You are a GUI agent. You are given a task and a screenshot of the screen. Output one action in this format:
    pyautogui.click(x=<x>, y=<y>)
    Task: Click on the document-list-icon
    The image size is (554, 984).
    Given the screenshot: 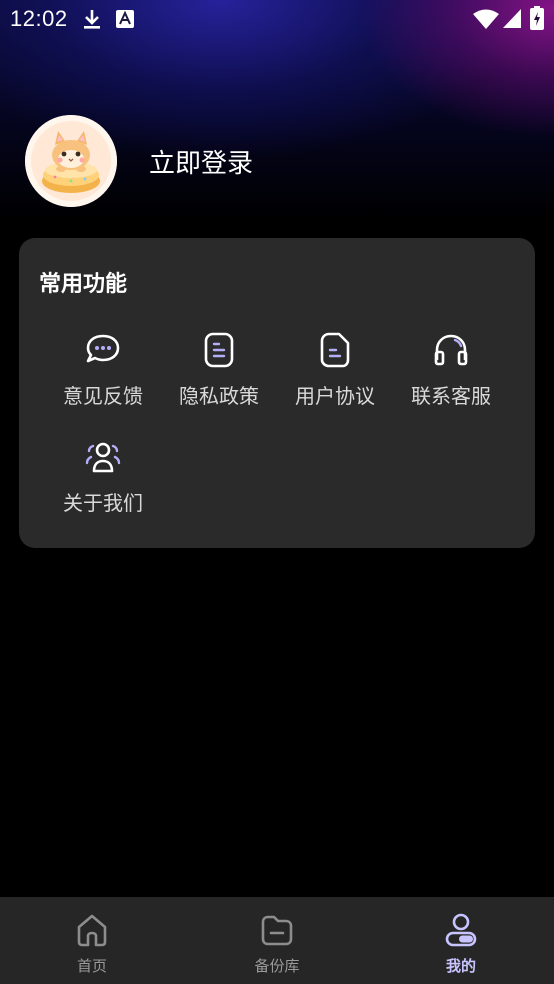 What is the action you would take?
    pyautogui.click(x=219, y=350)
    